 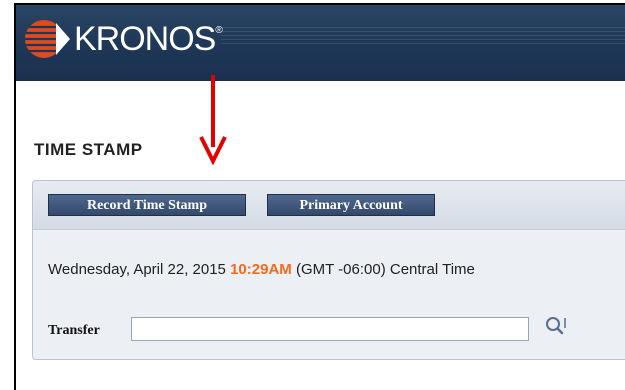 I want to click on record-time-stamp-button: Record Time Stamp, so click(x=147, y=205).